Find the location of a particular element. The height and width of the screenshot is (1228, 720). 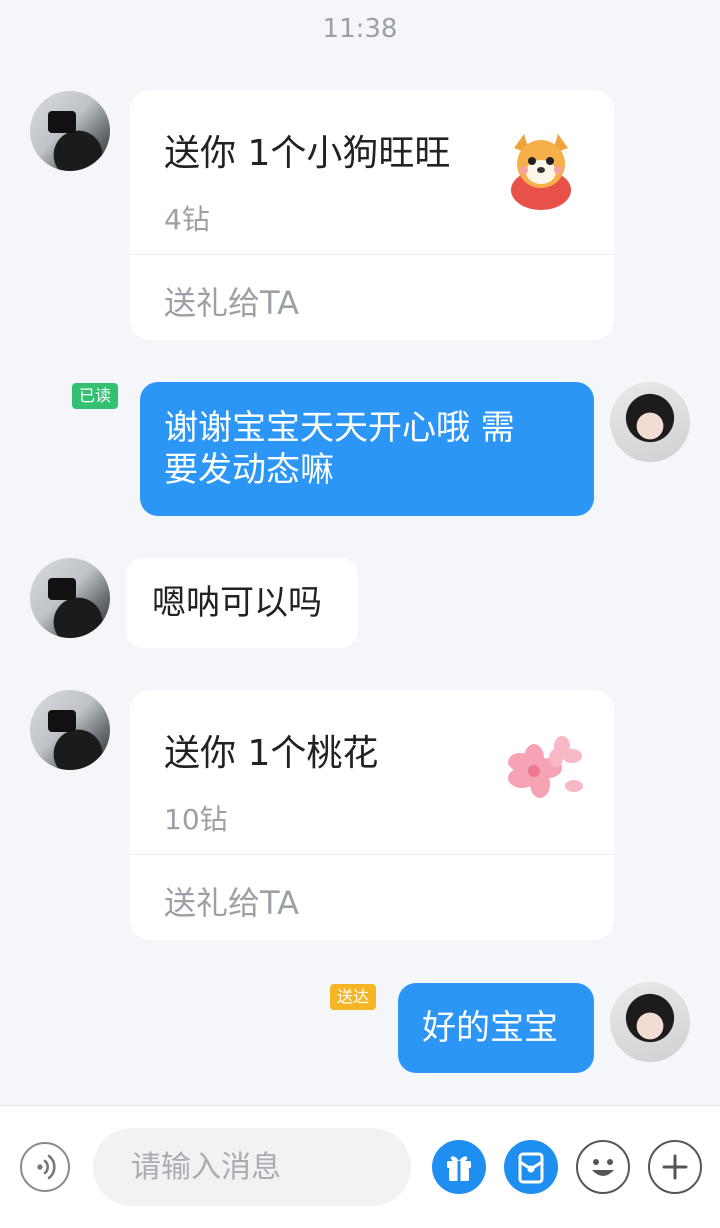

gift-price: 4钻 is located at coordinates (187, 219).